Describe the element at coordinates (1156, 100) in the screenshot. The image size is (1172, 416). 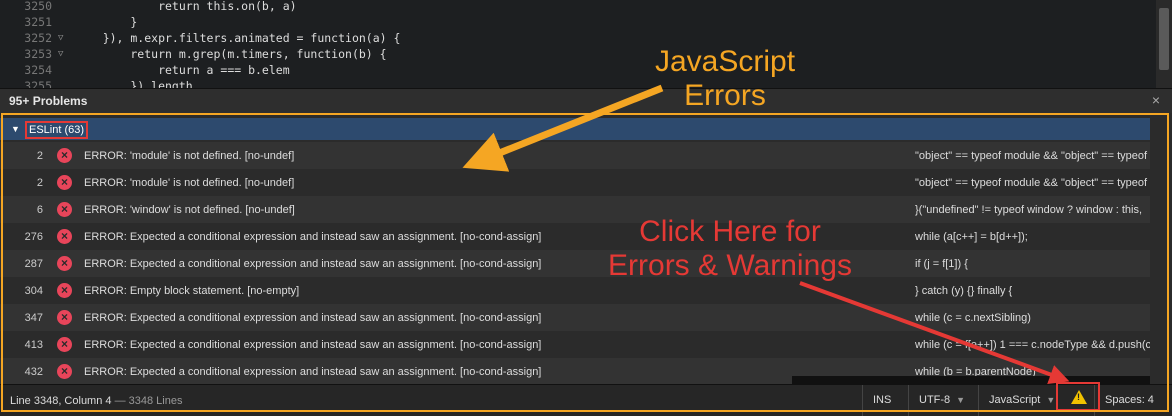
I see `close-icon: ×` at that location.